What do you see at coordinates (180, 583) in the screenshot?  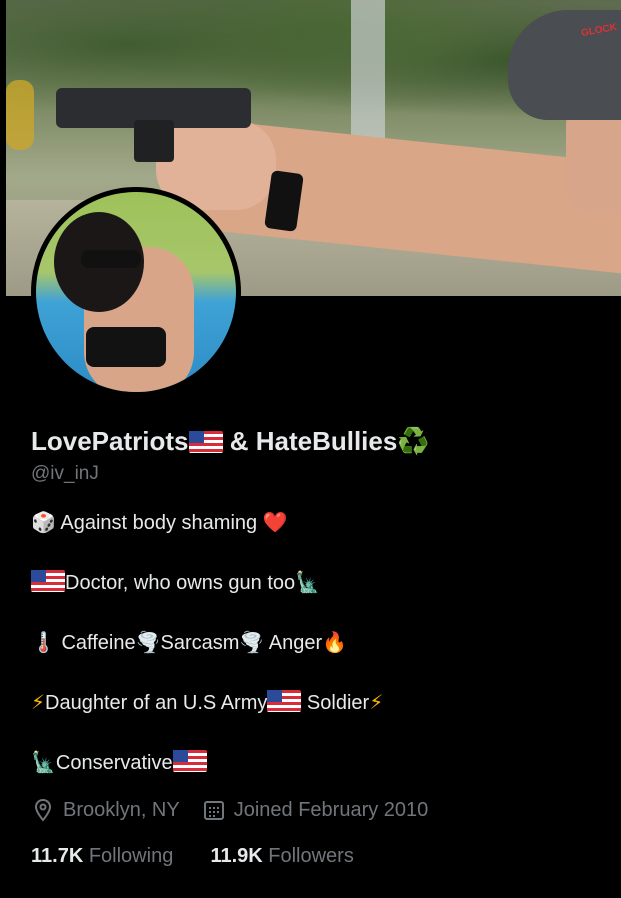 I see `bio-text: Doctor, who owns gun too` at bounding box center [180, 583].